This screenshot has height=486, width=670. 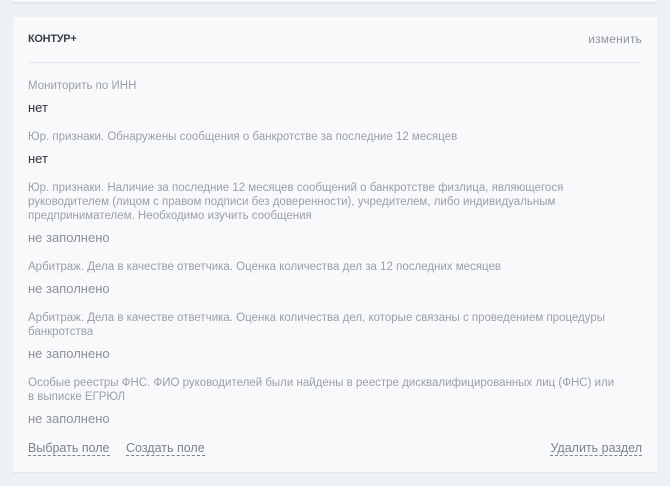 I want to click on select-field-link: Выбрать поле, so click(x=69, y=448).